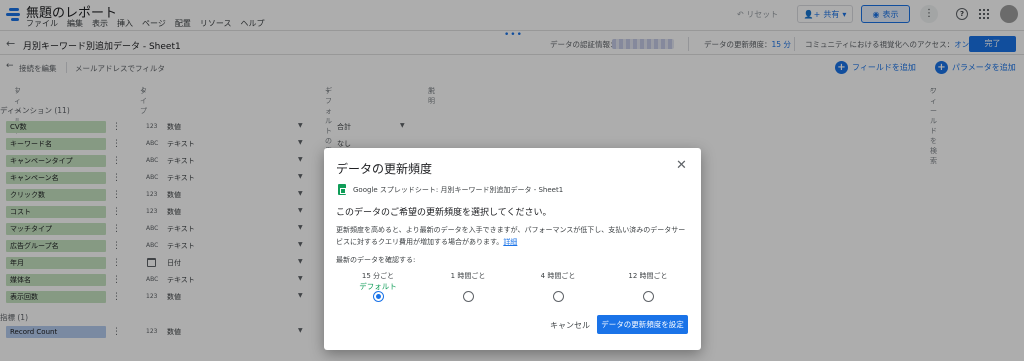 Image resolution: width=1024 pixels, height=361 pixels. I want to click on dialog-heading: このデータのご希望の更新頻度を選択してください。, so click(444, 213).